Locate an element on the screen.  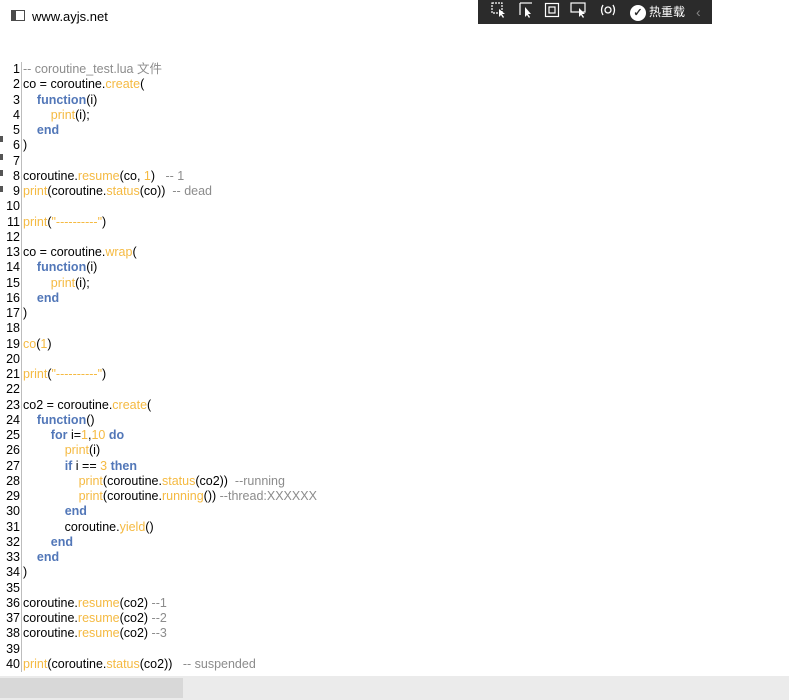
line-number: 14 is located at coordinates (13, 267).